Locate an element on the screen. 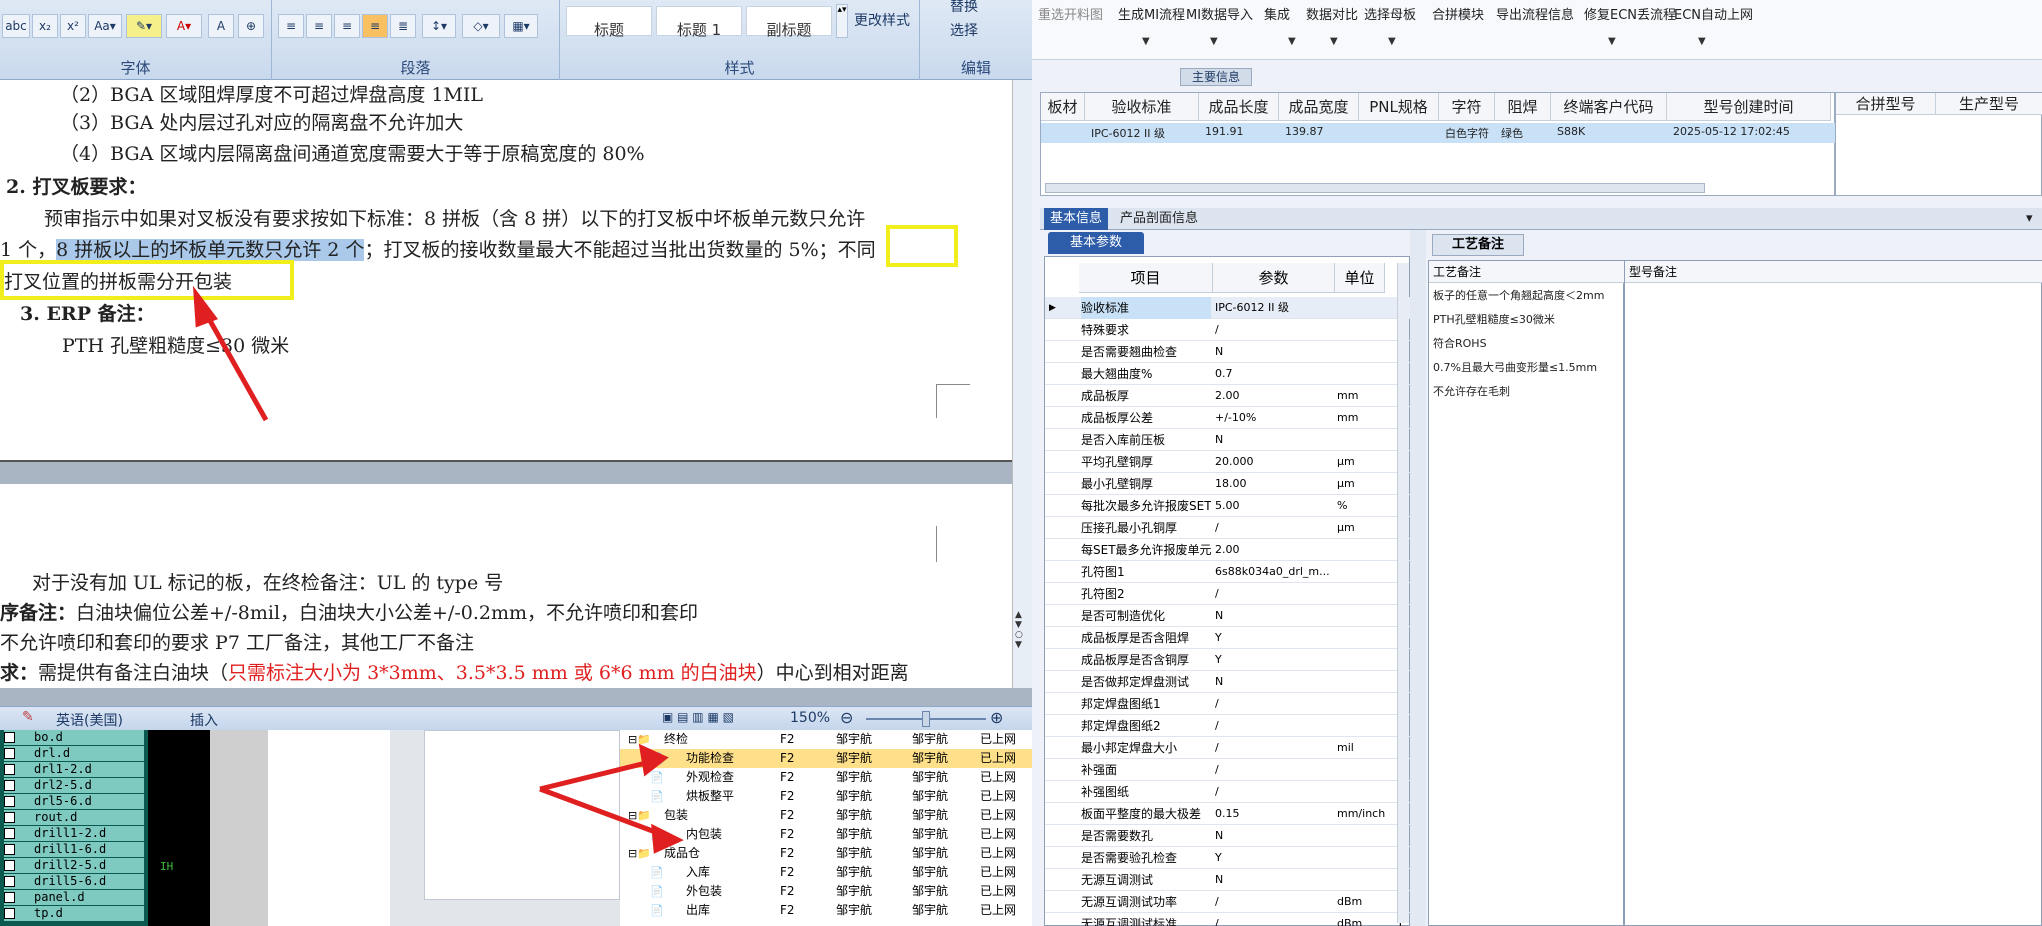 This screenshot has height=926, width=2042. styles-scroll: ▴▾ is located at coordinates (842, 21).